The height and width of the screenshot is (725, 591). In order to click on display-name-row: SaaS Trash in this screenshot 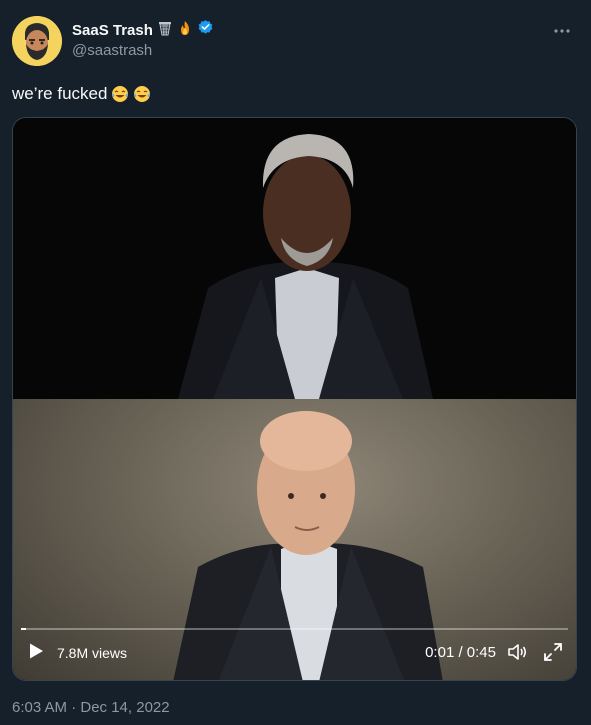, I will do `click(143, 30)`.